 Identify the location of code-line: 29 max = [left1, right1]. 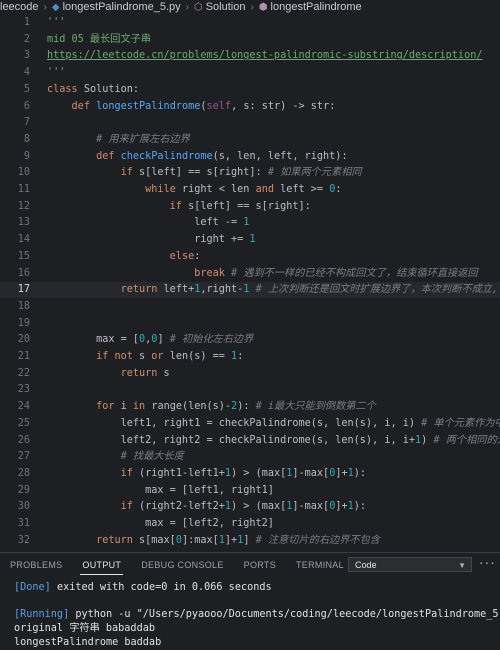
(250, 491).